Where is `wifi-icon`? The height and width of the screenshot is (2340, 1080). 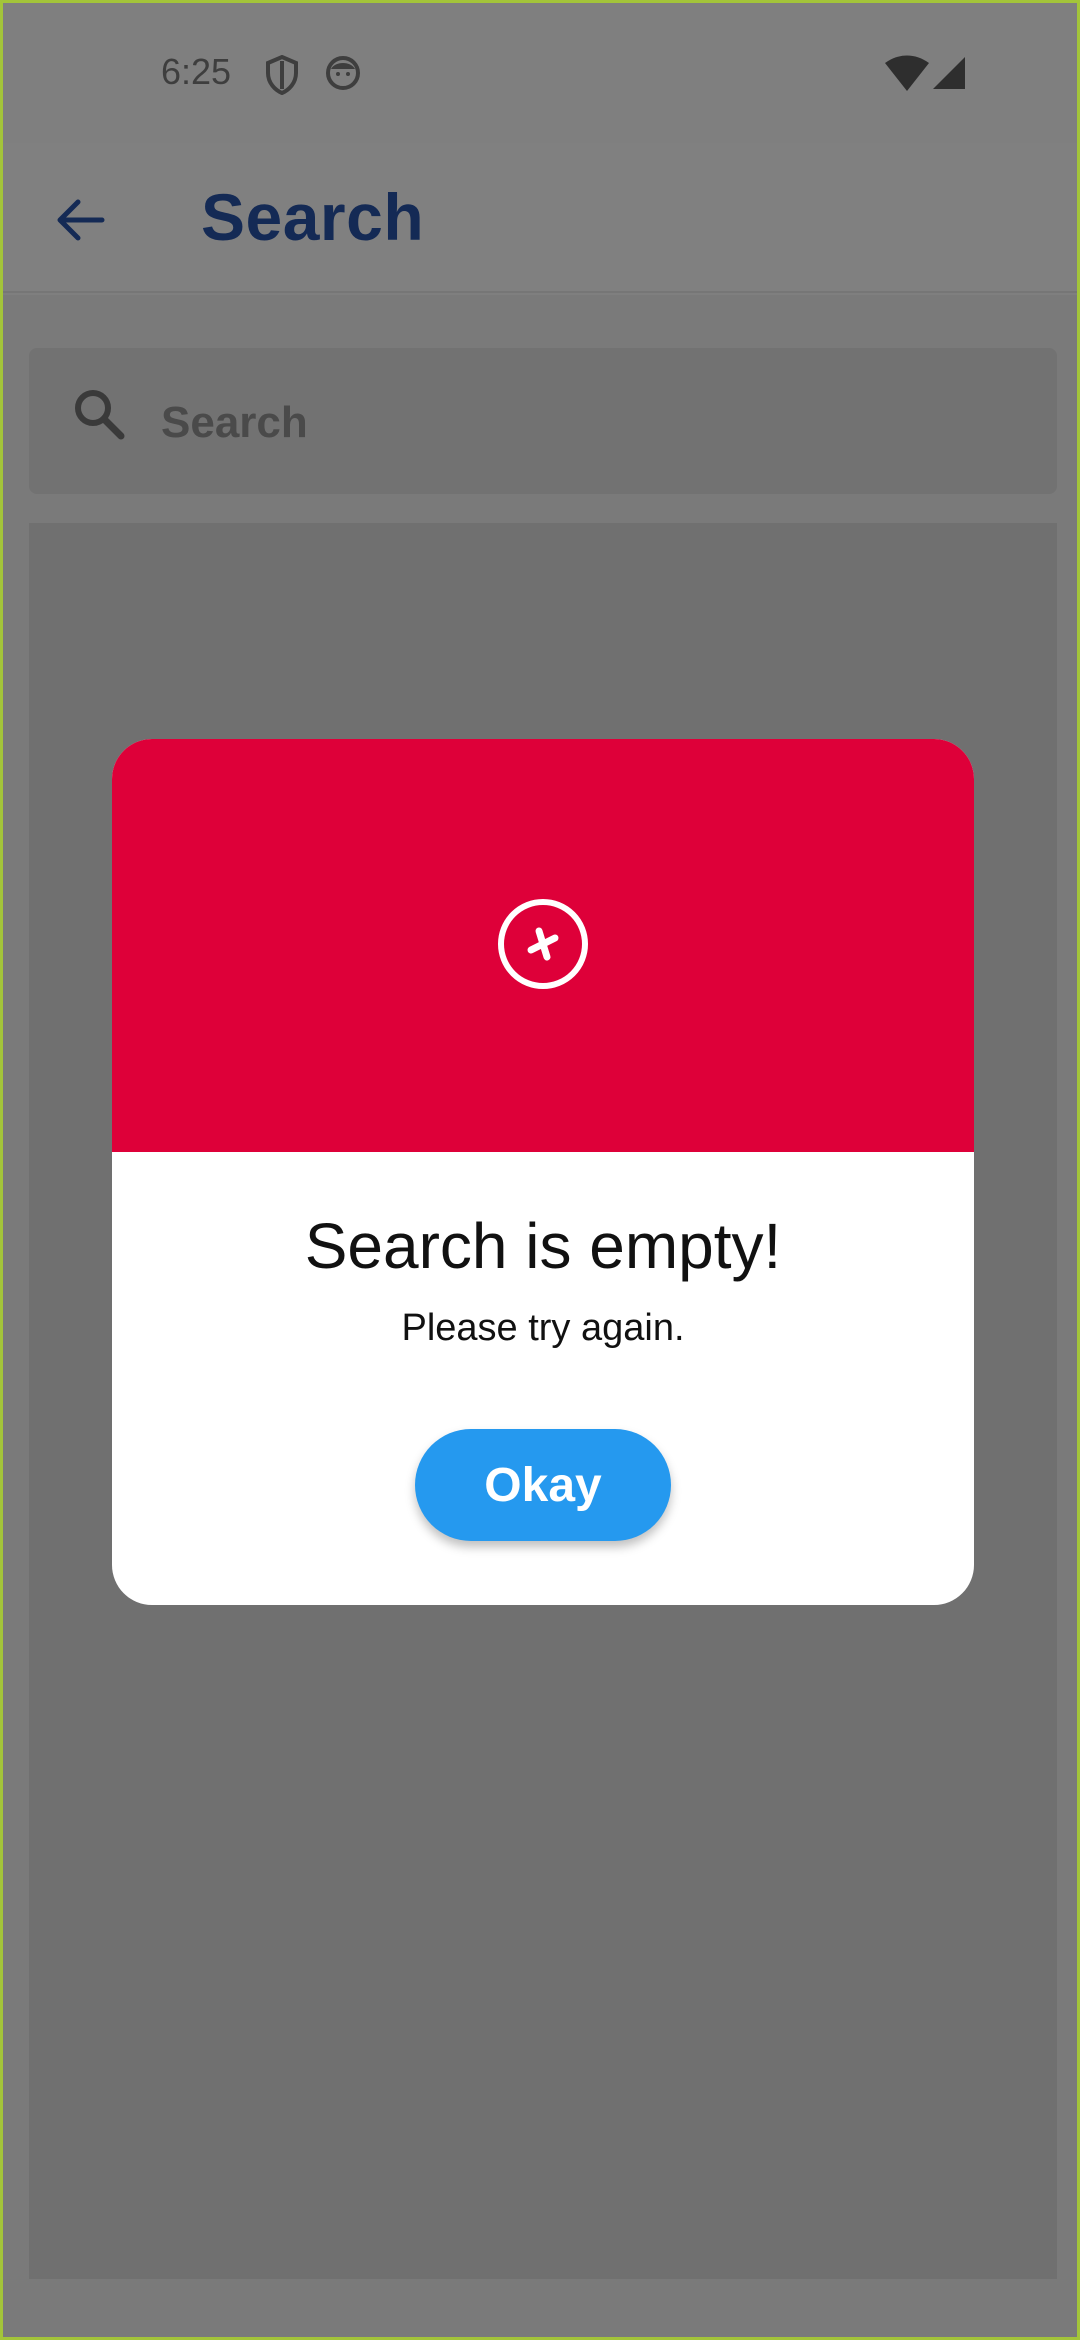
wifi-icon is located at coordinates (907, 73).